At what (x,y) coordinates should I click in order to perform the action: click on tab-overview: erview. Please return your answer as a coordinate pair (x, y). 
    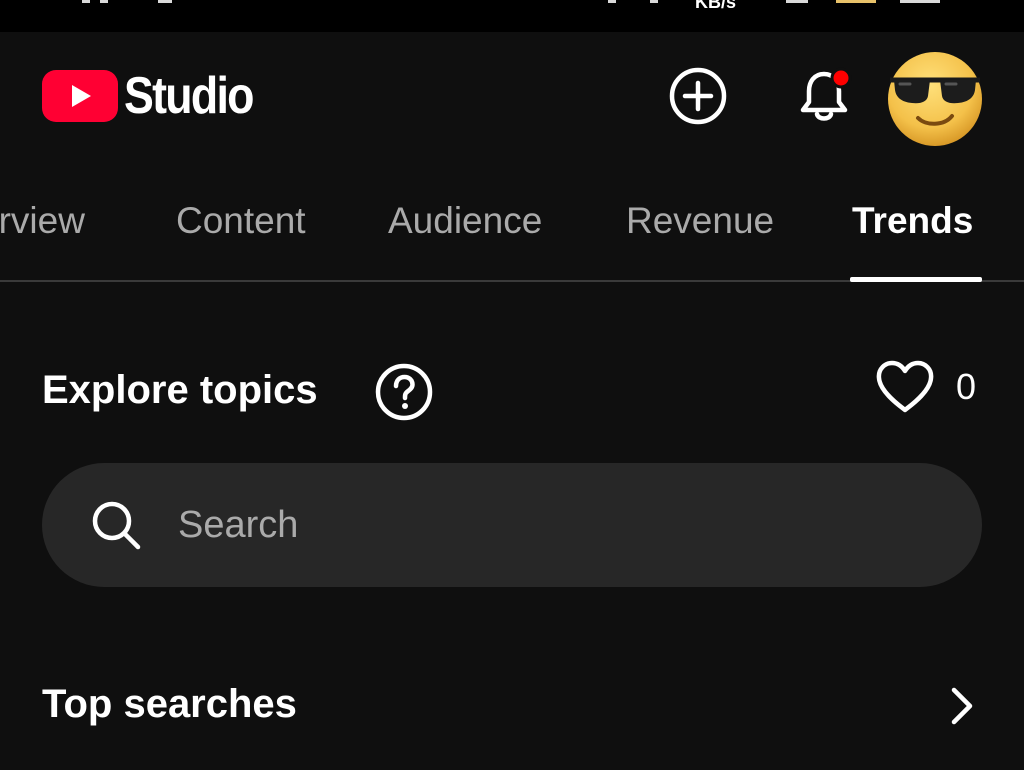
    Looking at the image, I should click on (42, 221).